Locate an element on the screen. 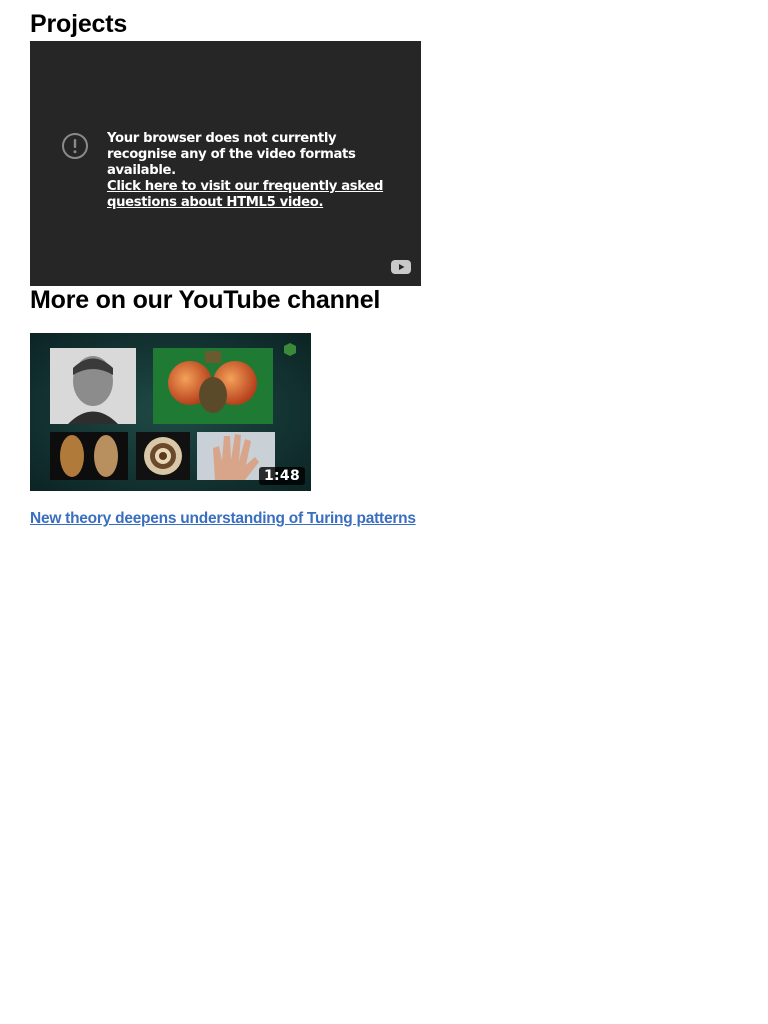 This screenshot has height=1024, width=768. youtube-channel-heading: More on our YouTube channel is located at coordinates (205, 300).